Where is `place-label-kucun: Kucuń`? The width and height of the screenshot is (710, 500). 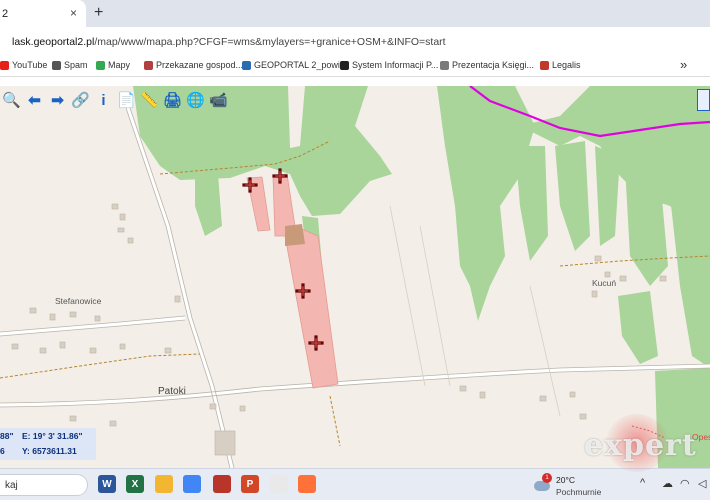
place-label-kucun: Kucuń is located at coordinates (604, 283).